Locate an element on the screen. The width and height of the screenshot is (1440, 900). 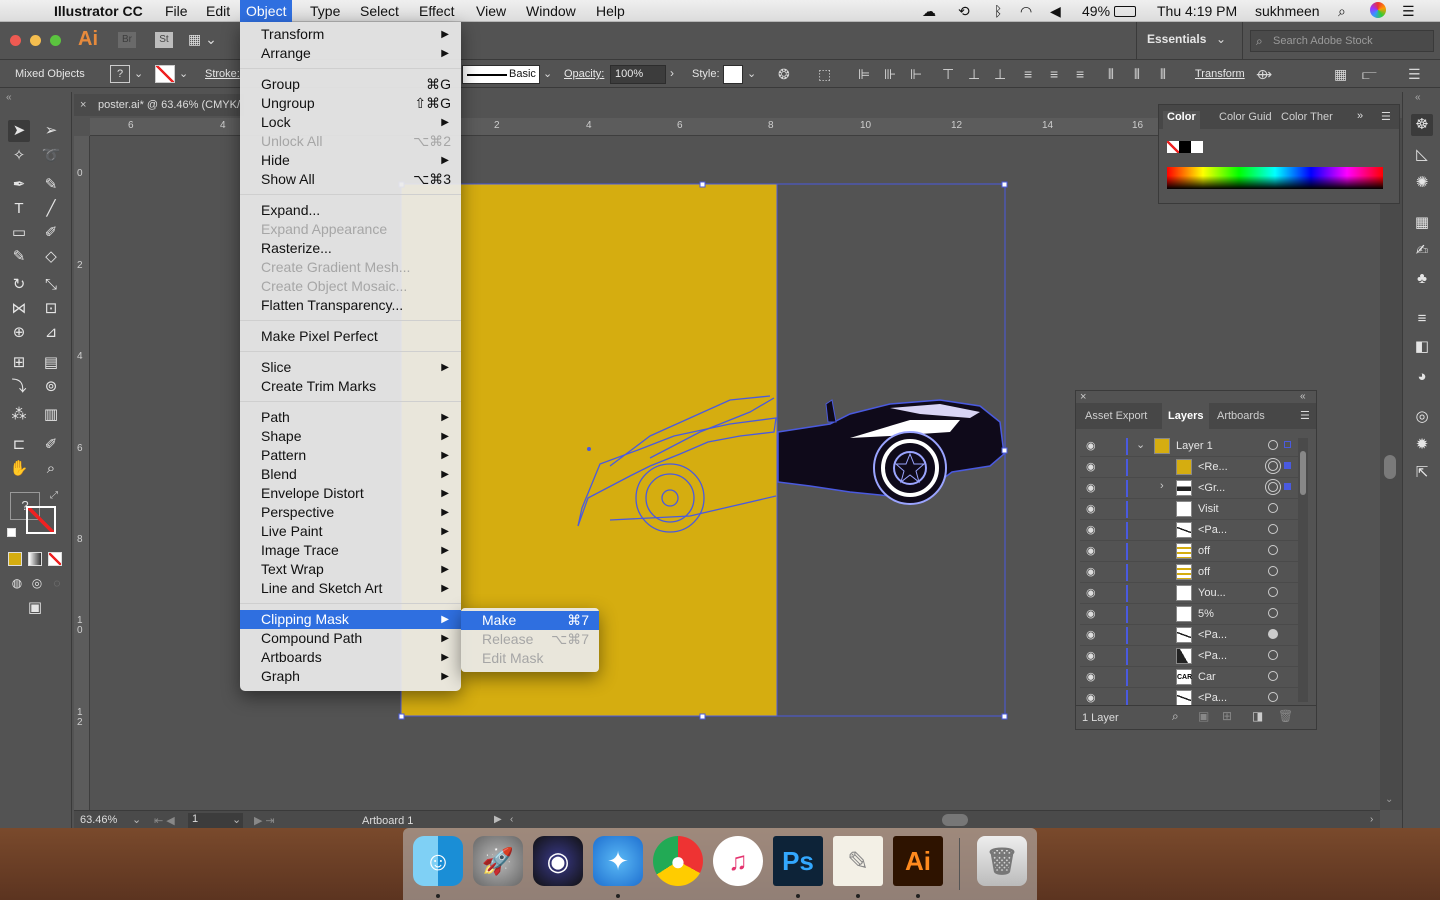
swap-colors-icon: ⤢ is located at coordinates (54, 495).